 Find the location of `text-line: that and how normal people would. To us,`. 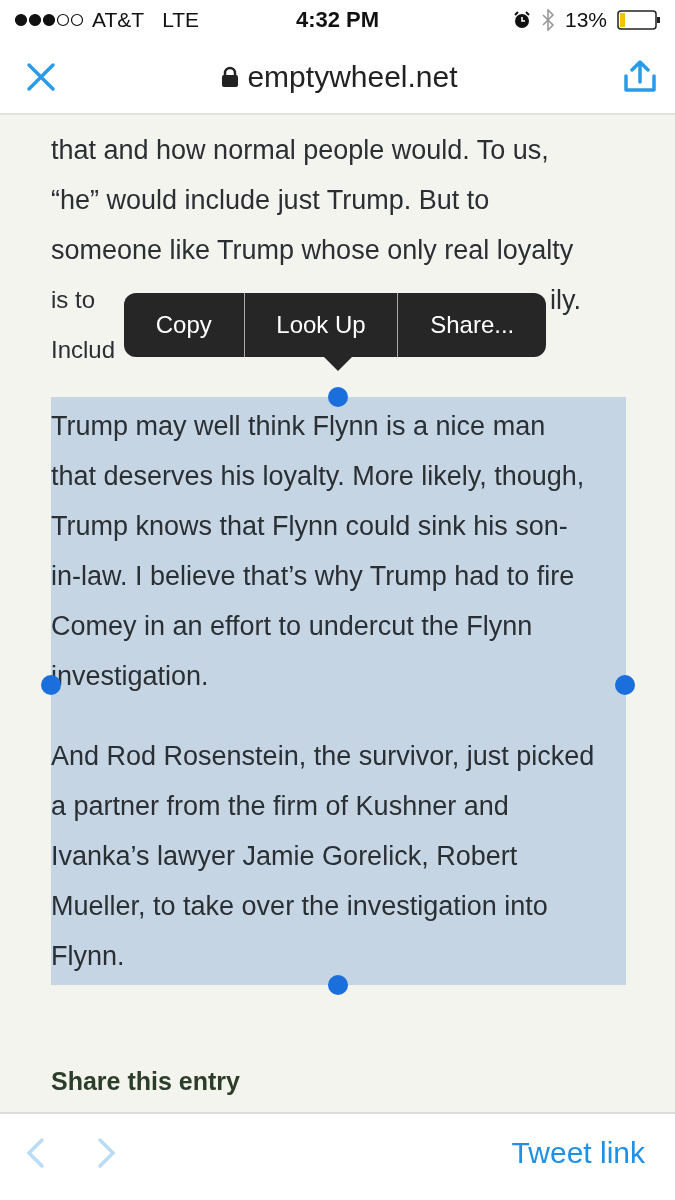

text-line: that and how normal people would. To us, is located at coordinates (300, 150).